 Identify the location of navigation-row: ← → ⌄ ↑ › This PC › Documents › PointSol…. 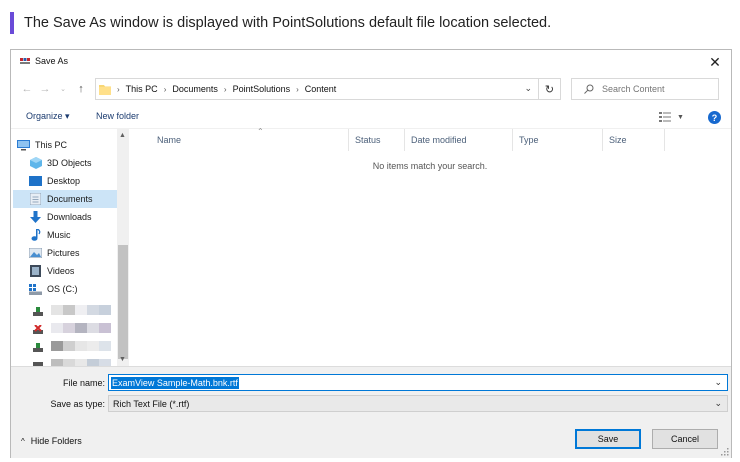
(371, 89).